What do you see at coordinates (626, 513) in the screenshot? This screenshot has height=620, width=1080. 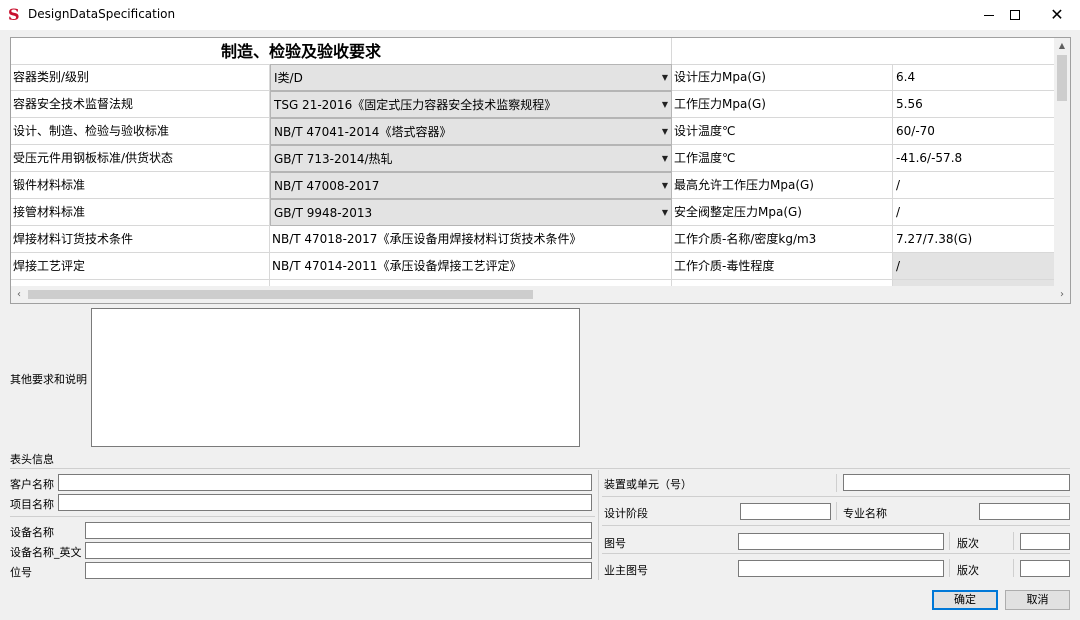 I see `design-stage-label: 设计阶段` at bounding box center [626, 513].